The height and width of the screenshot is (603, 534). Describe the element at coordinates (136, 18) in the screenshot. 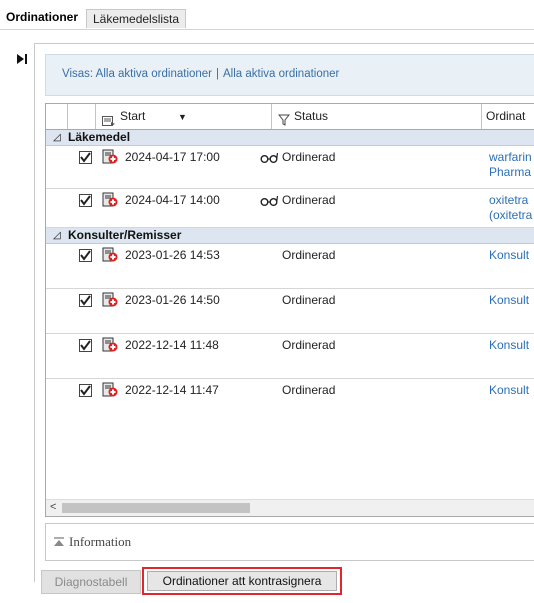

I see `tab-lakemedelslista: Läkemedelslista` at that location.